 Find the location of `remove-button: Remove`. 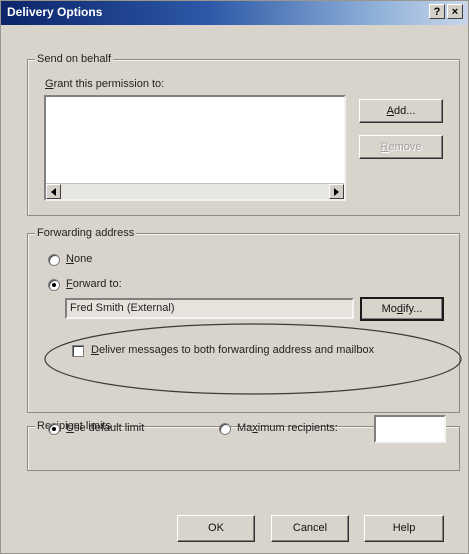

remove-button: Remove is located at coordinates (401, 147).